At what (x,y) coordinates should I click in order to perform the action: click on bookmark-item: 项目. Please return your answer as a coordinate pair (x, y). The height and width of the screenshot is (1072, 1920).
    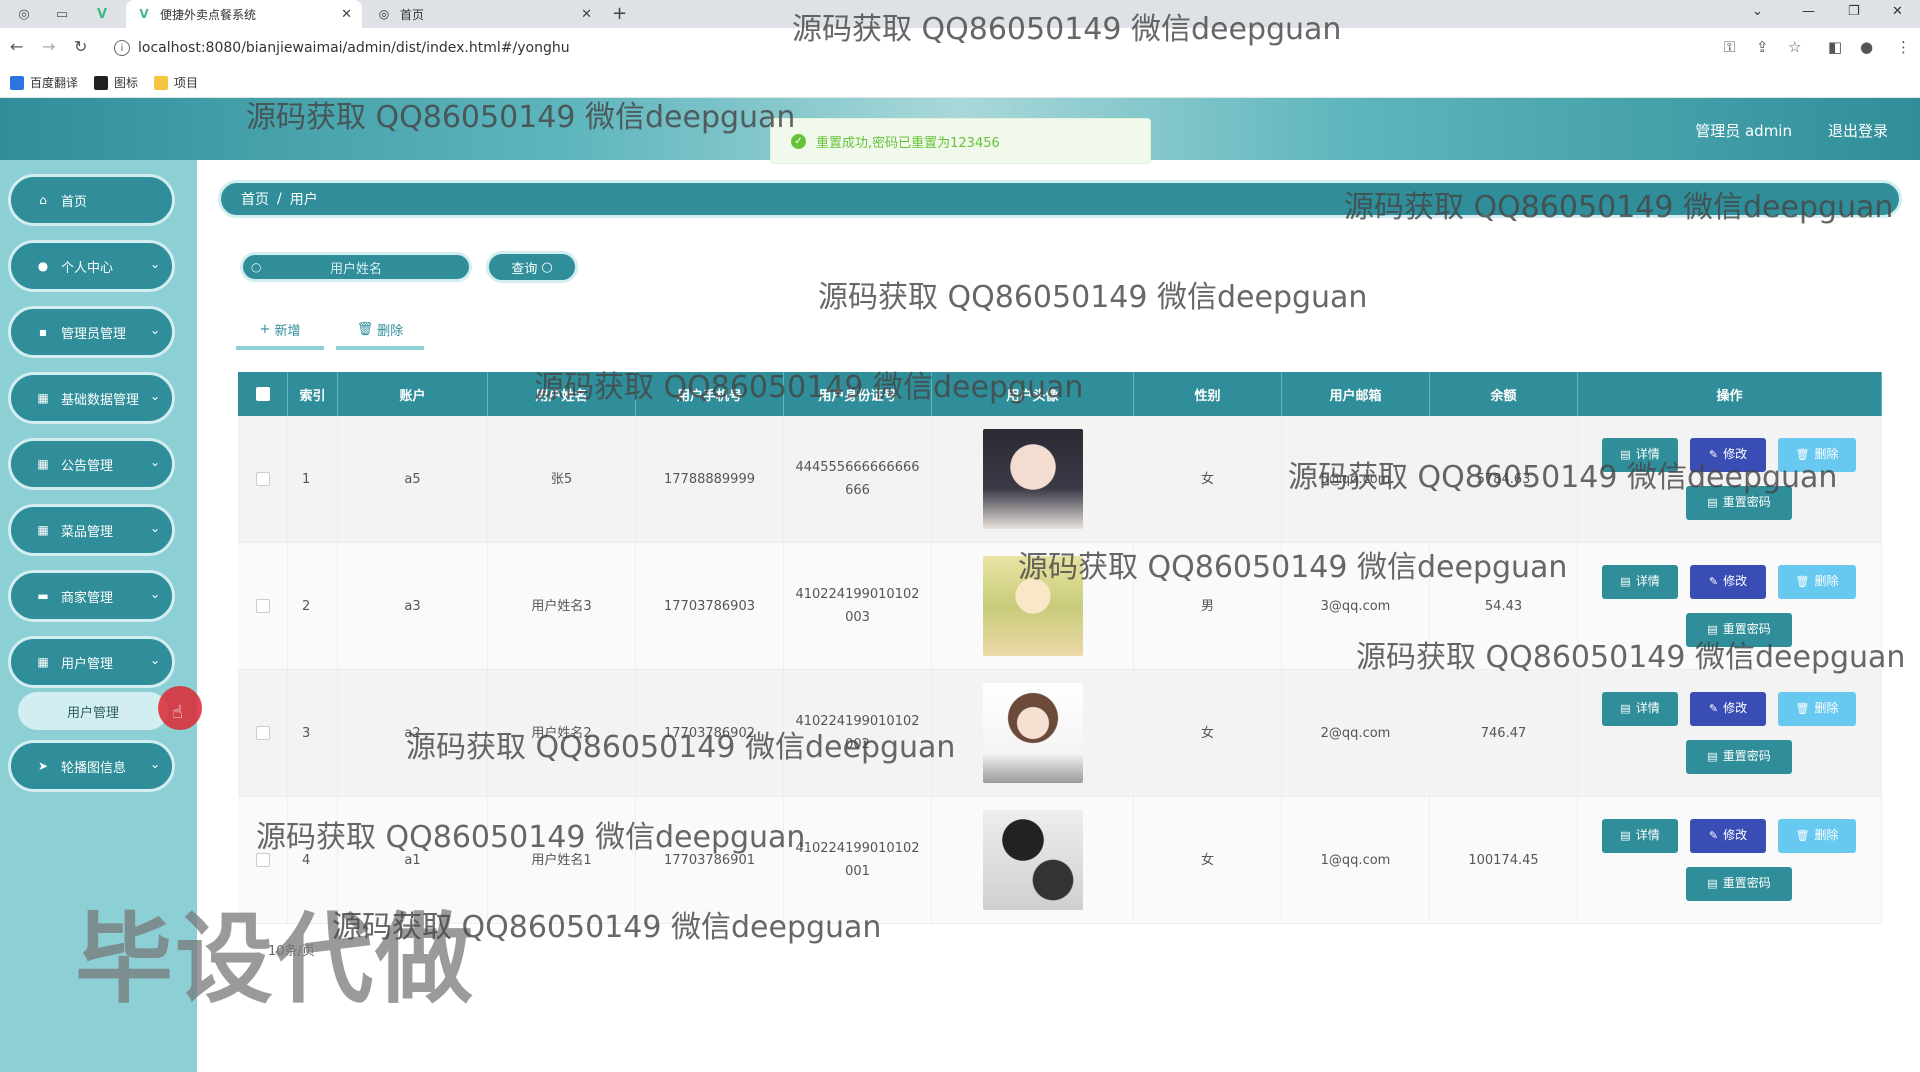
    Looking at the image, I should click on (176, 82).